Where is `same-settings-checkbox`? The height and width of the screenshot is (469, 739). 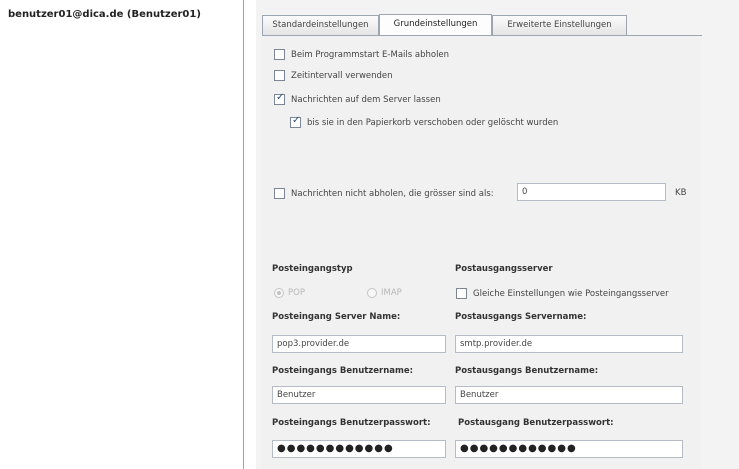
same-settings-checkbox is located at coordinates (461, 293).